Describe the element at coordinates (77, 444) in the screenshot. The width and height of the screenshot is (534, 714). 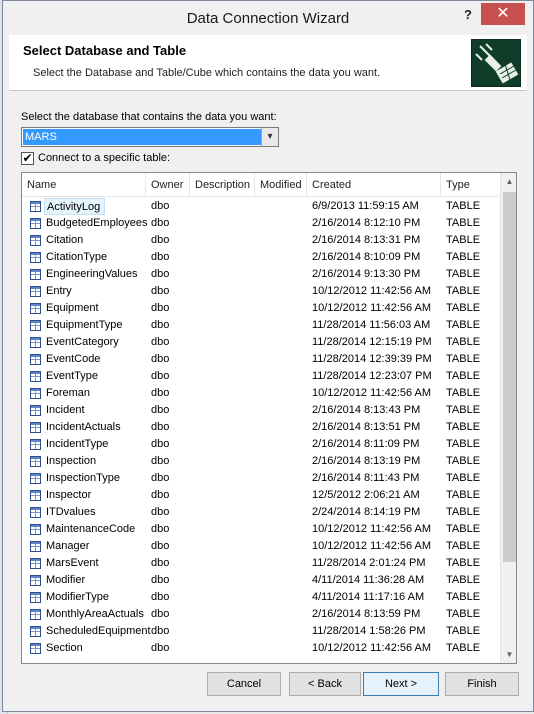
I see `table-row-name: IncidentType` at that location.